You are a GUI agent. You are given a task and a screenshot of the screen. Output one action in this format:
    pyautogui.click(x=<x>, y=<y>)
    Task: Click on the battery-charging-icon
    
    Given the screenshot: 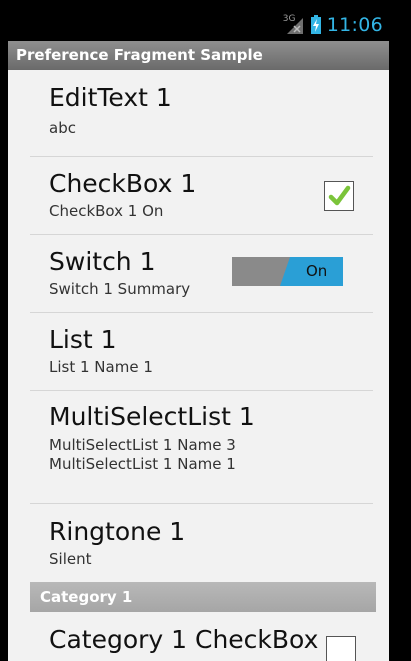 What is the action you would take?
    pyautogui.click(x=315, y=24)
    